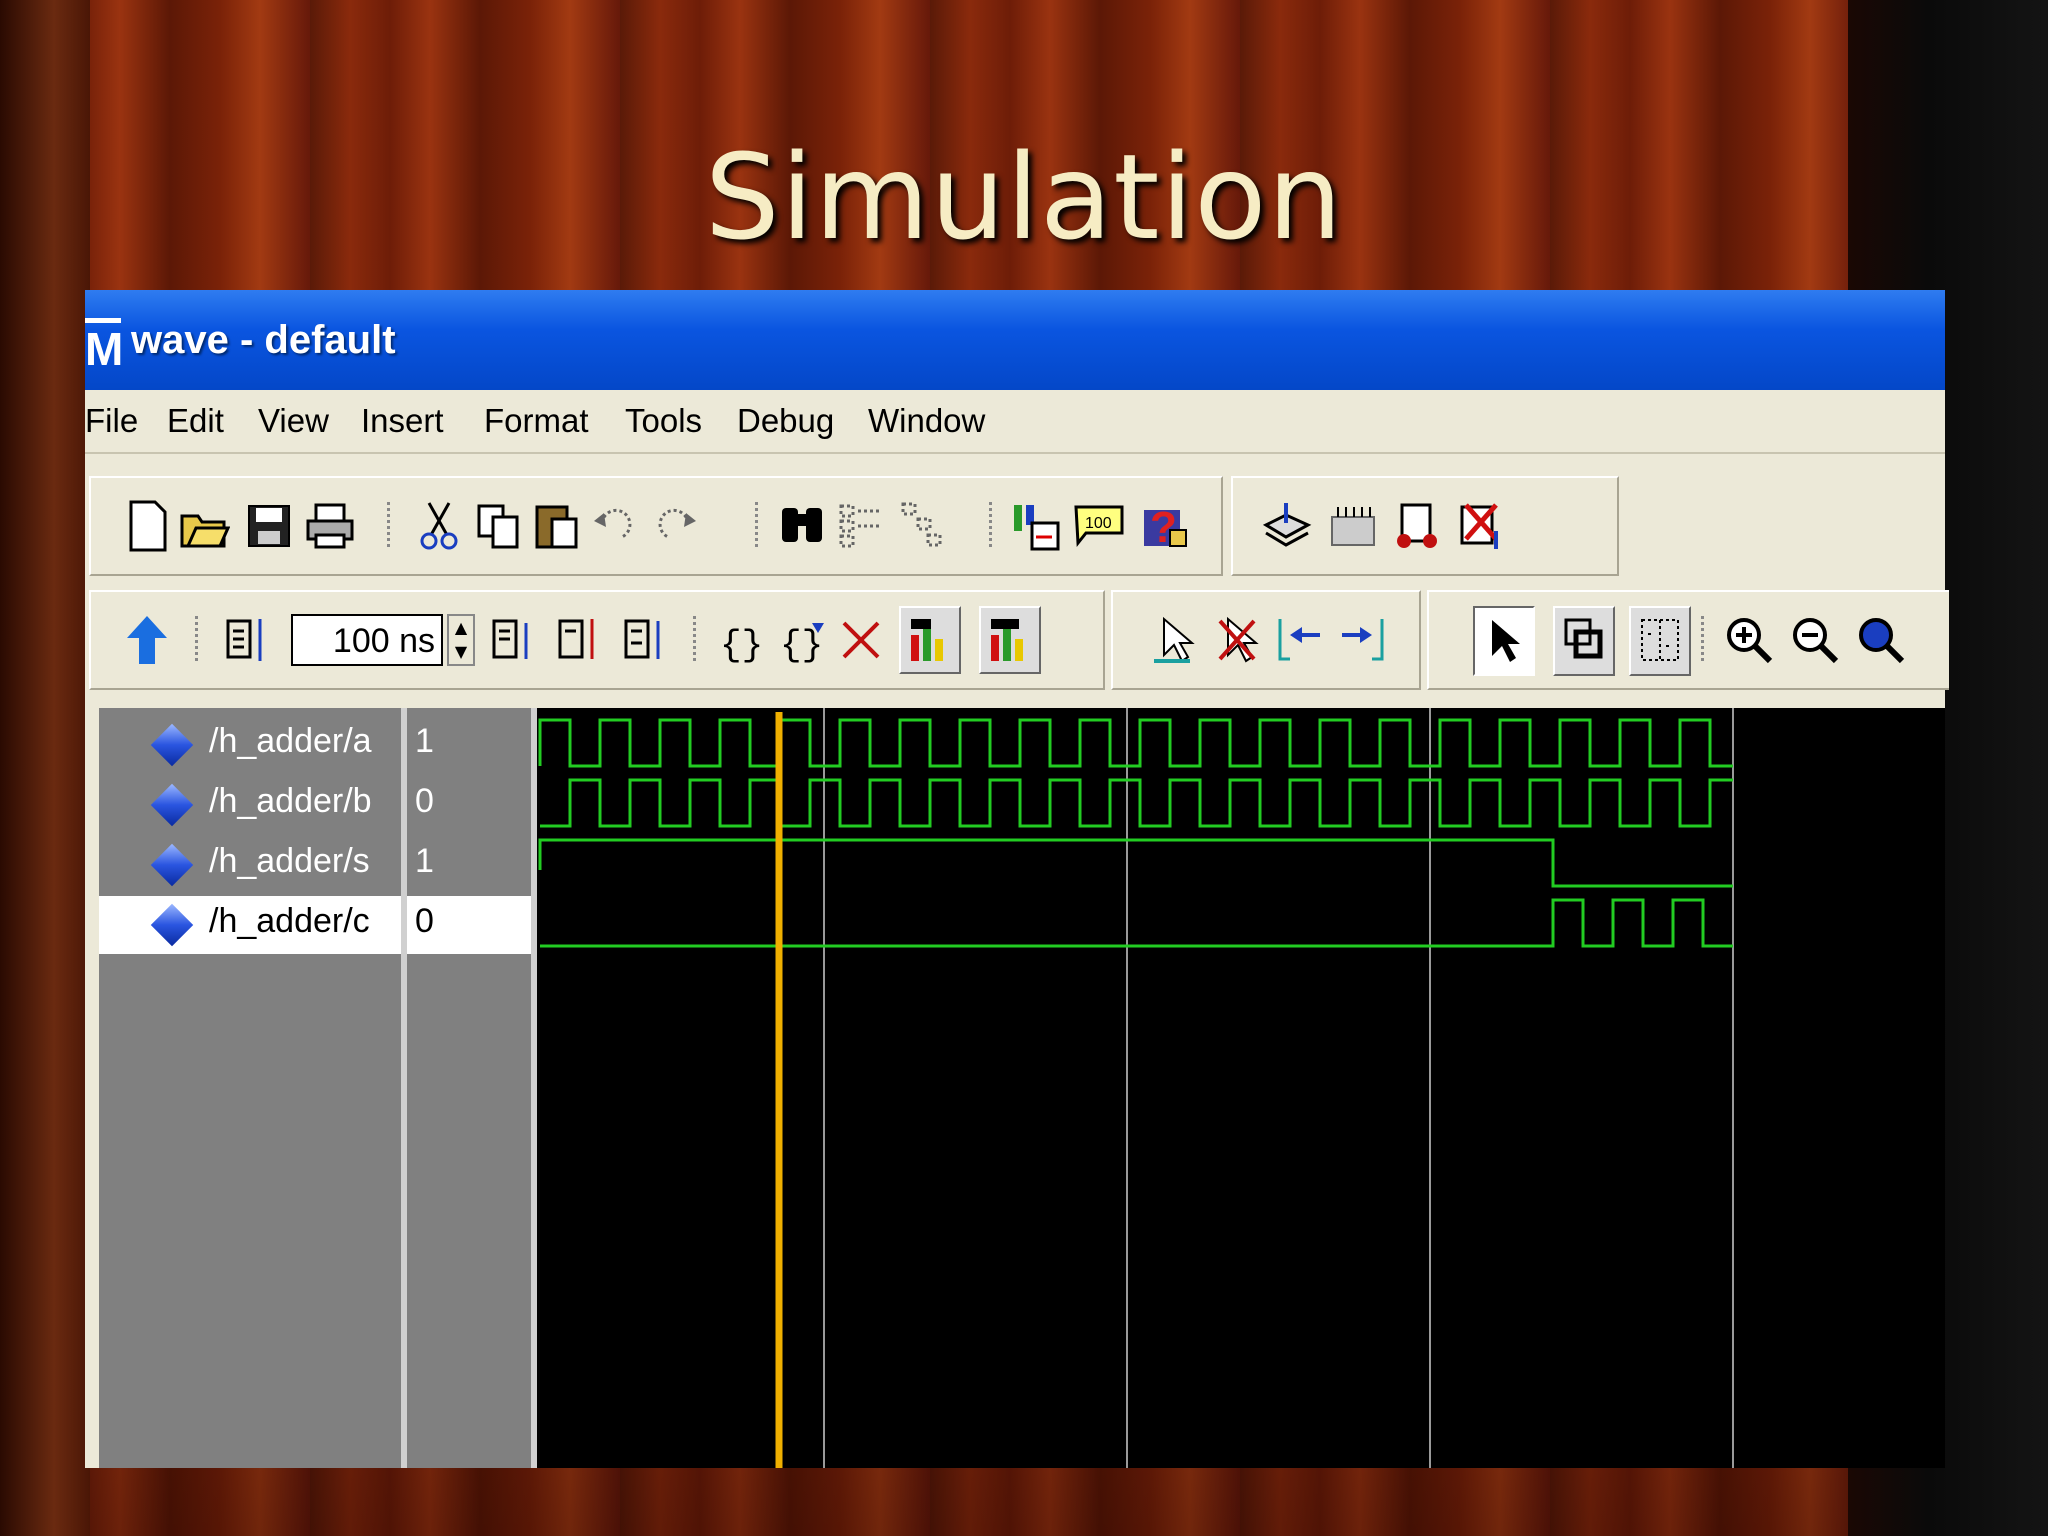  Describe the element at coordinates (1136, 923) in the screenshot. I see `waveform-c` at that location.